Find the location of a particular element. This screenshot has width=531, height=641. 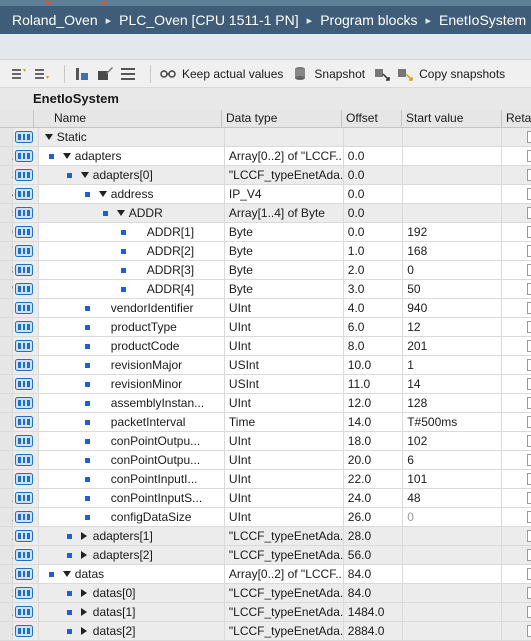

edit-values-icon is located at coordinates (105, 74).